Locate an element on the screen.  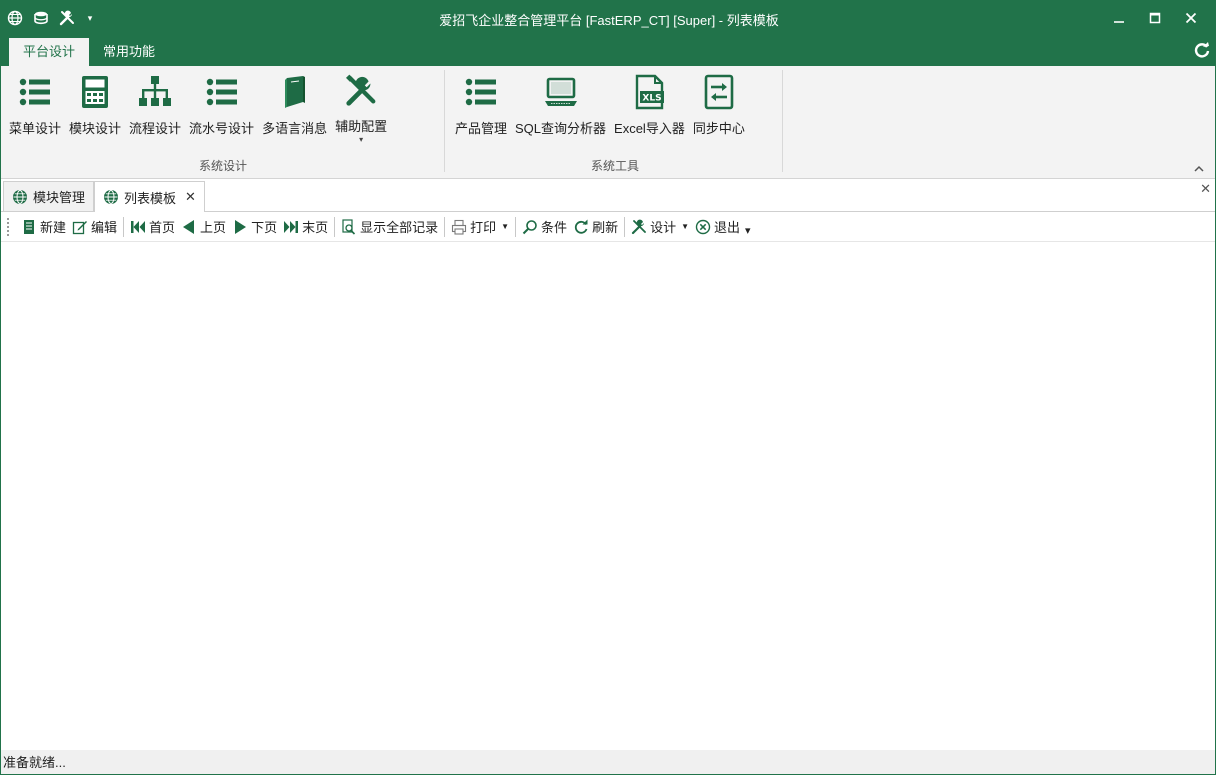
close-tab-icon: ✕ is located at coordinates (190, 197).